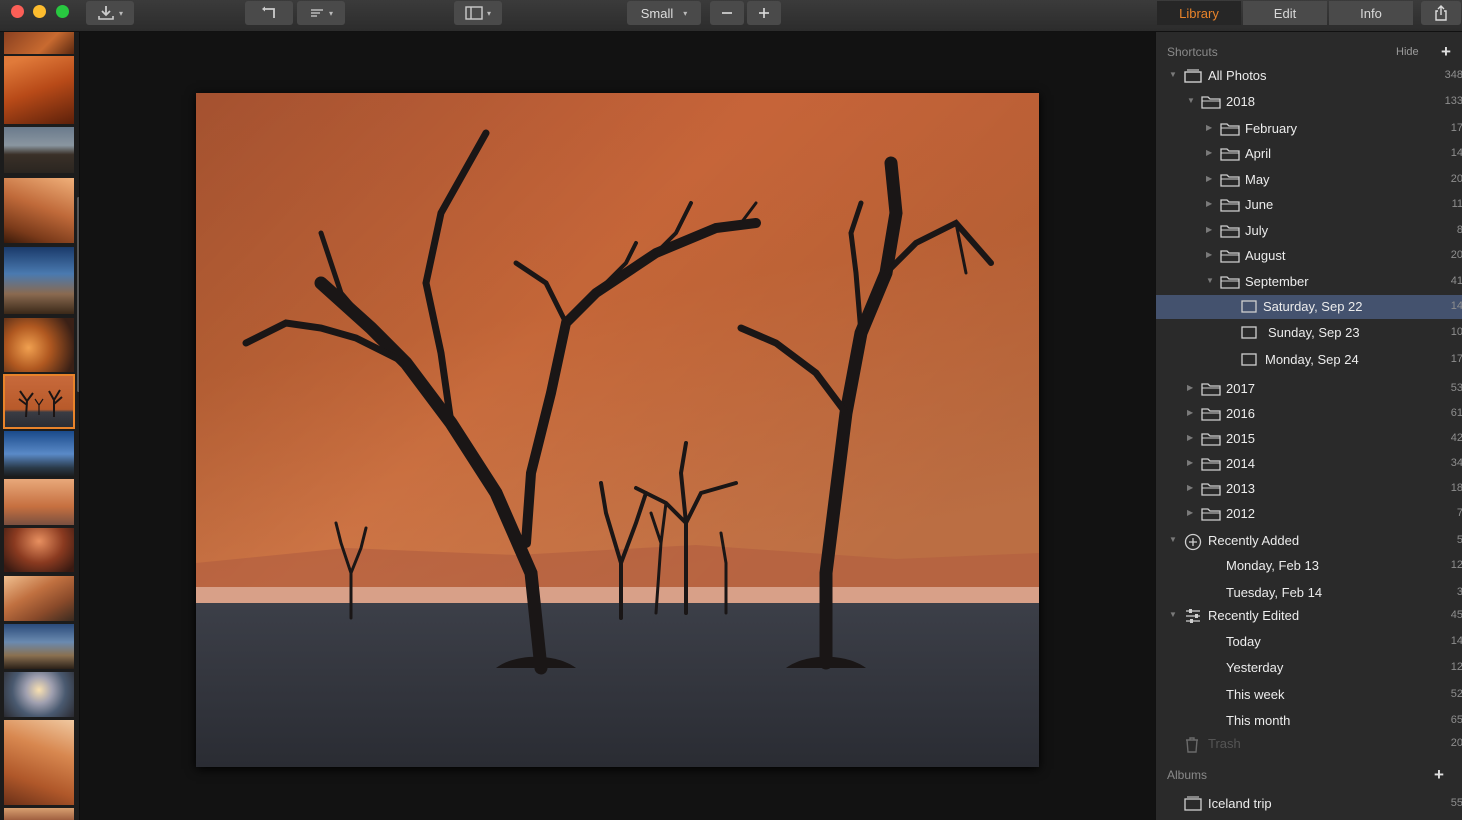 The image size is (1462, 820). What do you see at coordinates (1257, 179) in the screenshot?
I see `sidebar-item-label: May` at bounding box center [1257, 179].